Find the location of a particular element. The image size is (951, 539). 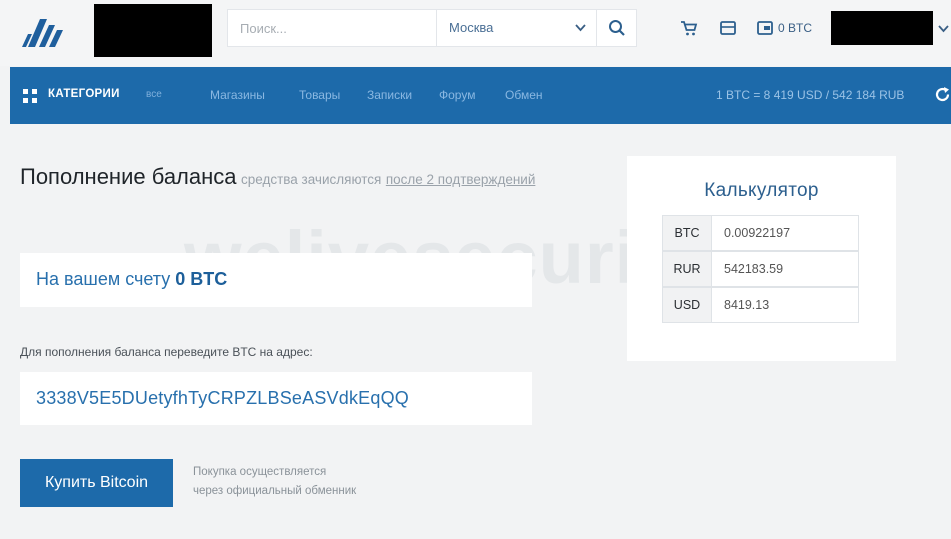

redacted-username is located at coordinates (882, 28).